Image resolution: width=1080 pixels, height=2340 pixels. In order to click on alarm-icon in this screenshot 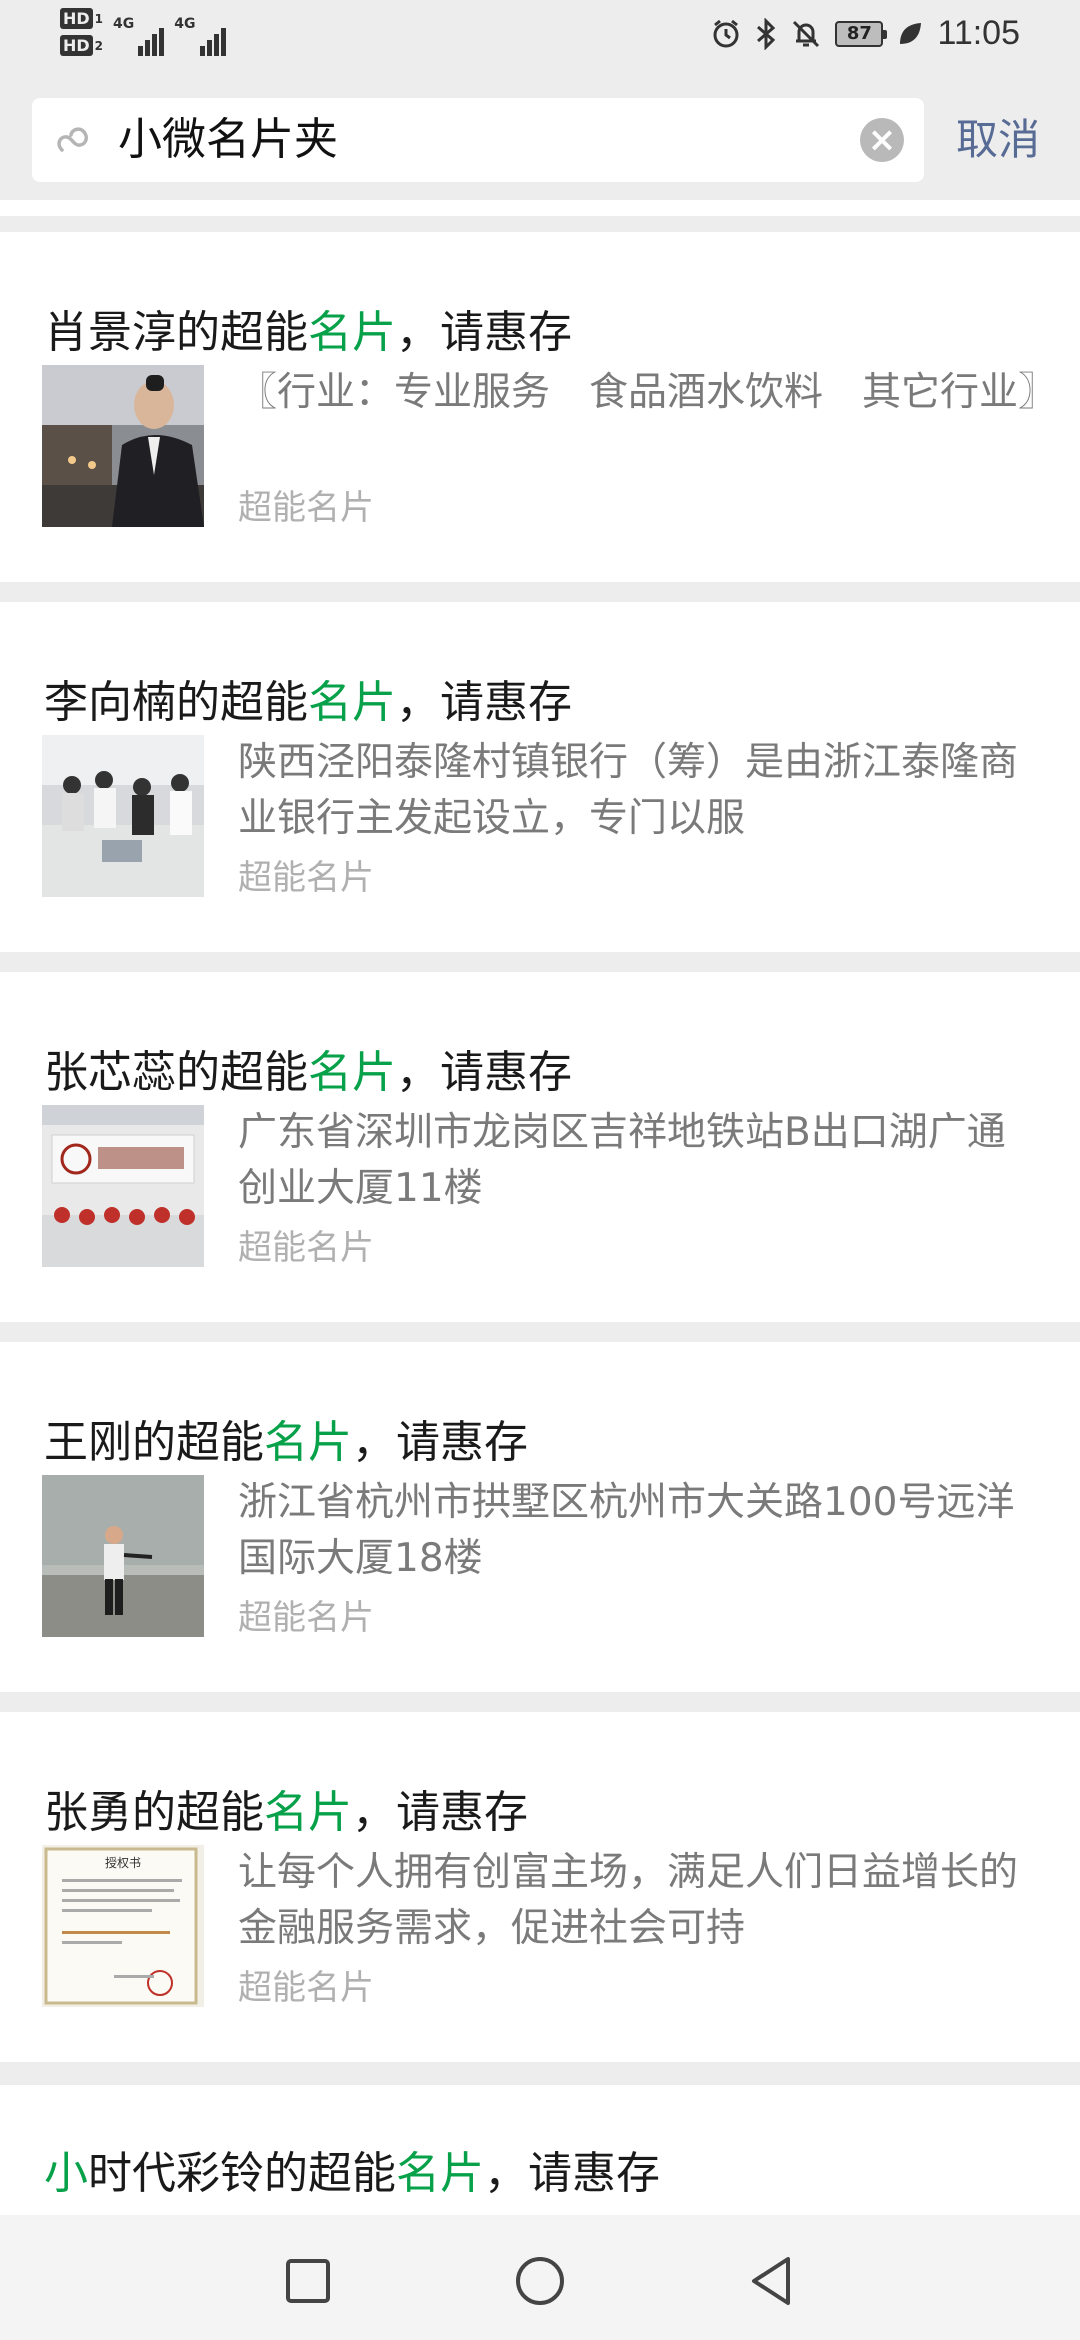, I will do `click(726, 33)`.